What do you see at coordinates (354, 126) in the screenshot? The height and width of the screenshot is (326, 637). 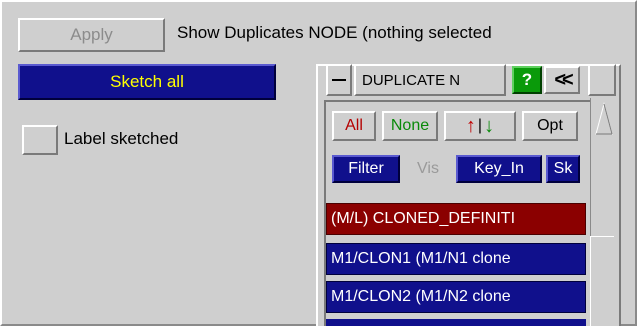 I see `select-all-button: All` at bounding box center [354, 126].